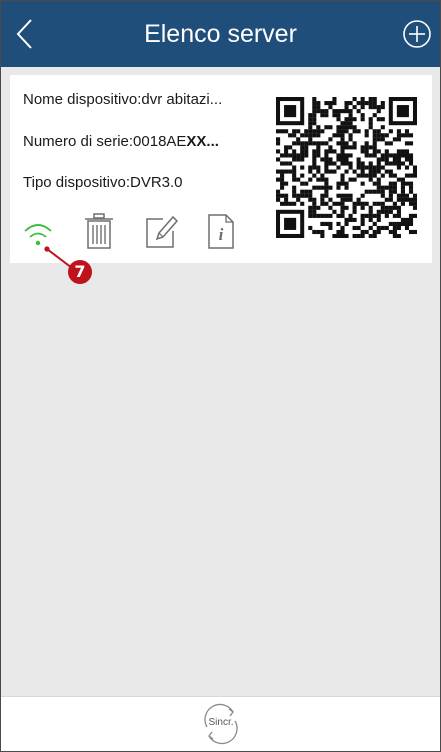 This screenshot has width=441, height=752. I want to click on back-button, so click(26, 34).